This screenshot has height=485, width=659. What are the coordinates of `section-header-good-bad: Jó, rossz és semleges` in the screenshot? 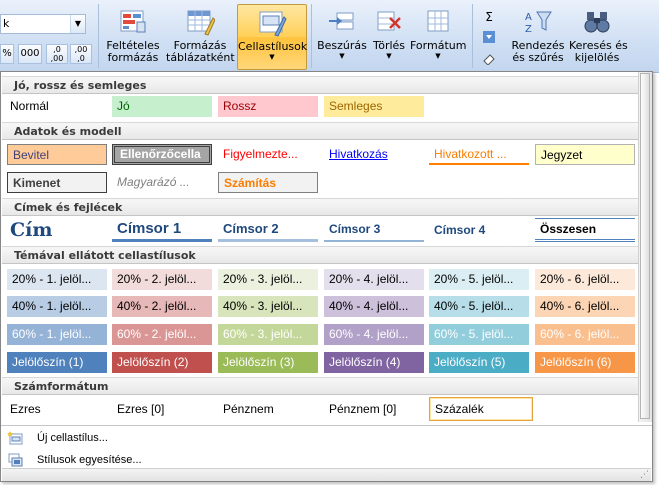 It's located at (320, 85).